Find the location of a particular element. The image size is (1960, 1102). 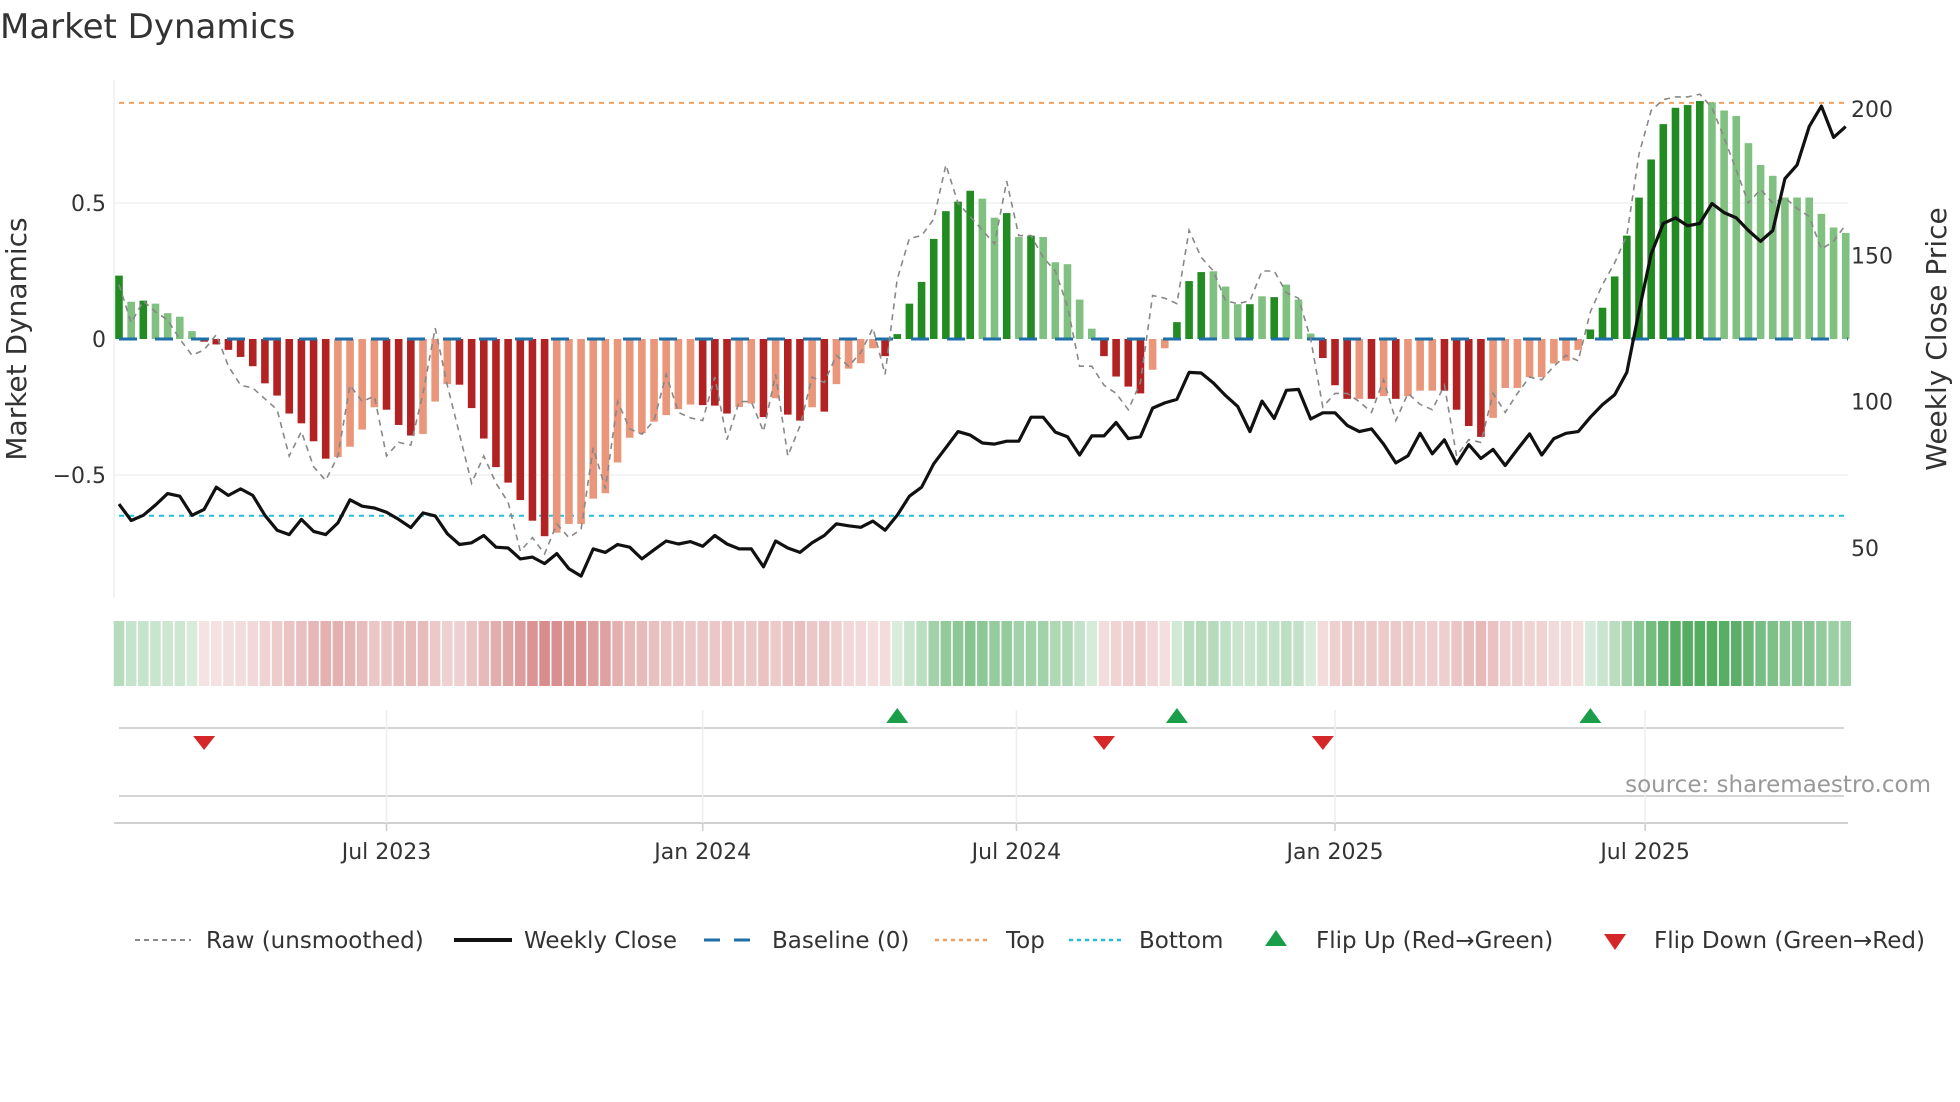

regime-heat-strip is located at coordinates (982, 653).